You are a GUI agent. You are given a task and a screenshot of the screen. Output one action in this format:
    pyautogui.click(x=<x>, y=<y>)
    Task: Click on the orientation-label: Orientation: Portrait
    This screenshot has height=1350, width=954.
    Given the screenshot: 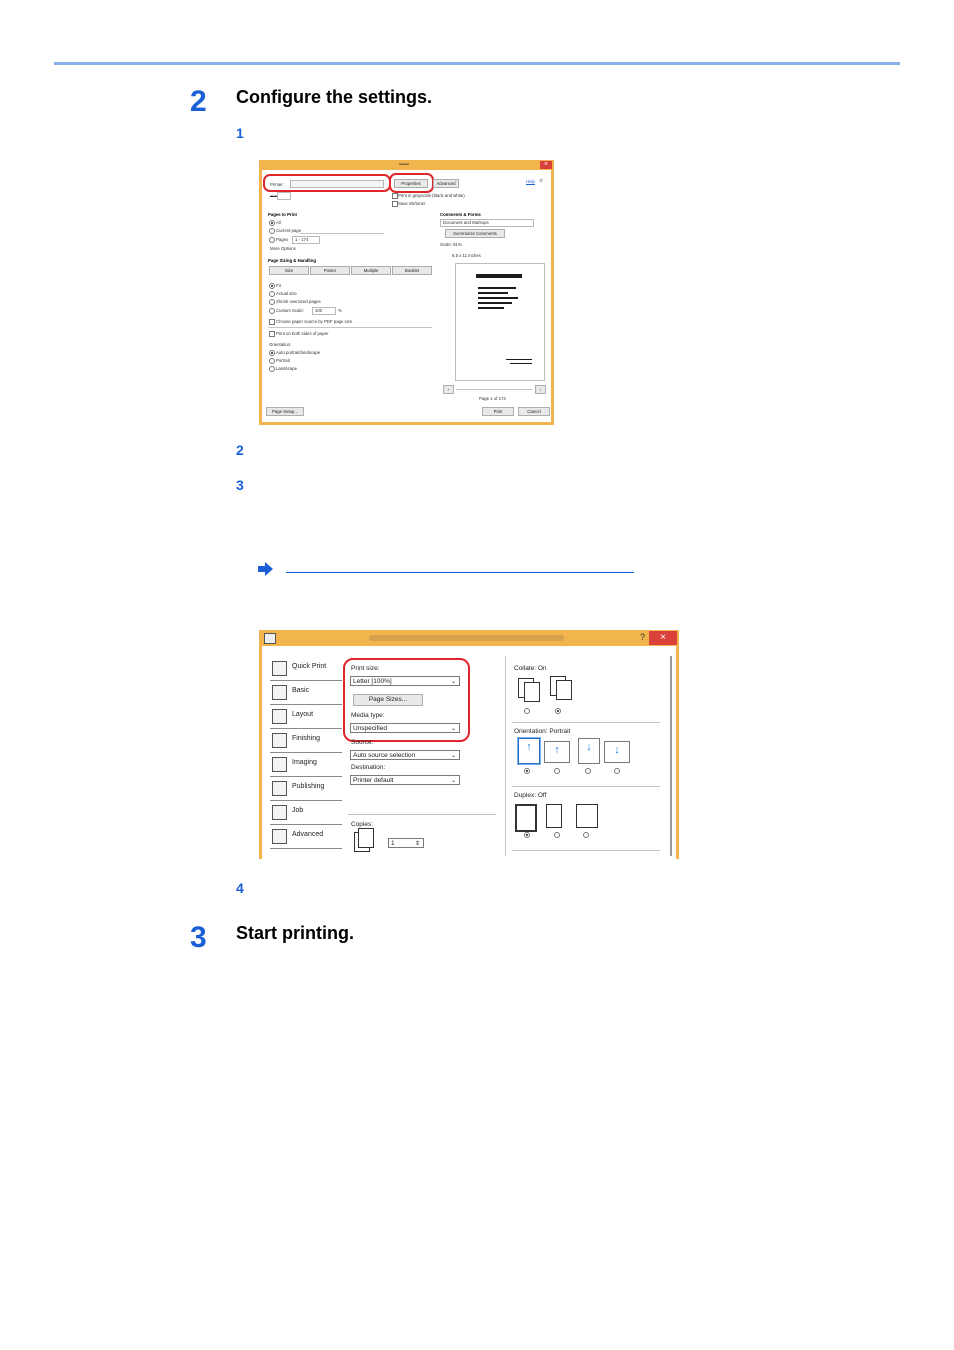 What is the action you would take?
    pyautogui.click(x=542, y=731)
    